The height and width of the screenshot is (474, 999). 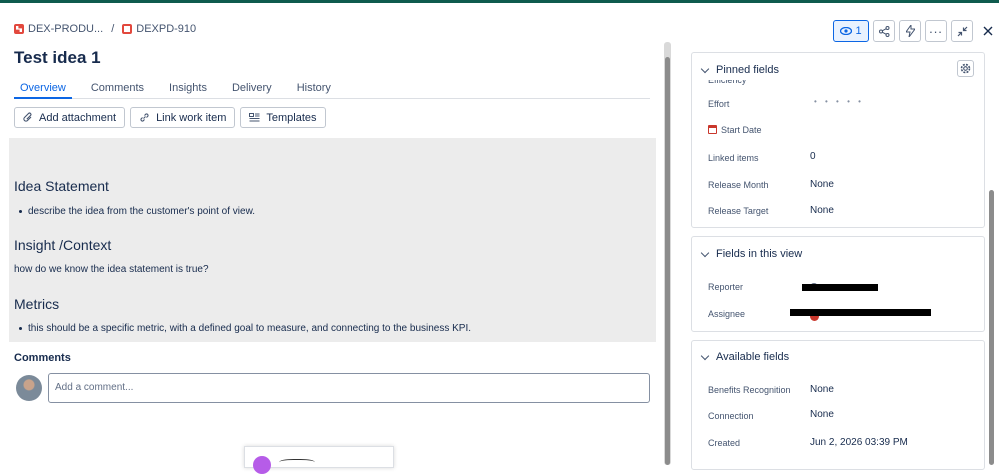 I want to click on efficiency-label-cut: Efficiency, so click(x=727, y=82).